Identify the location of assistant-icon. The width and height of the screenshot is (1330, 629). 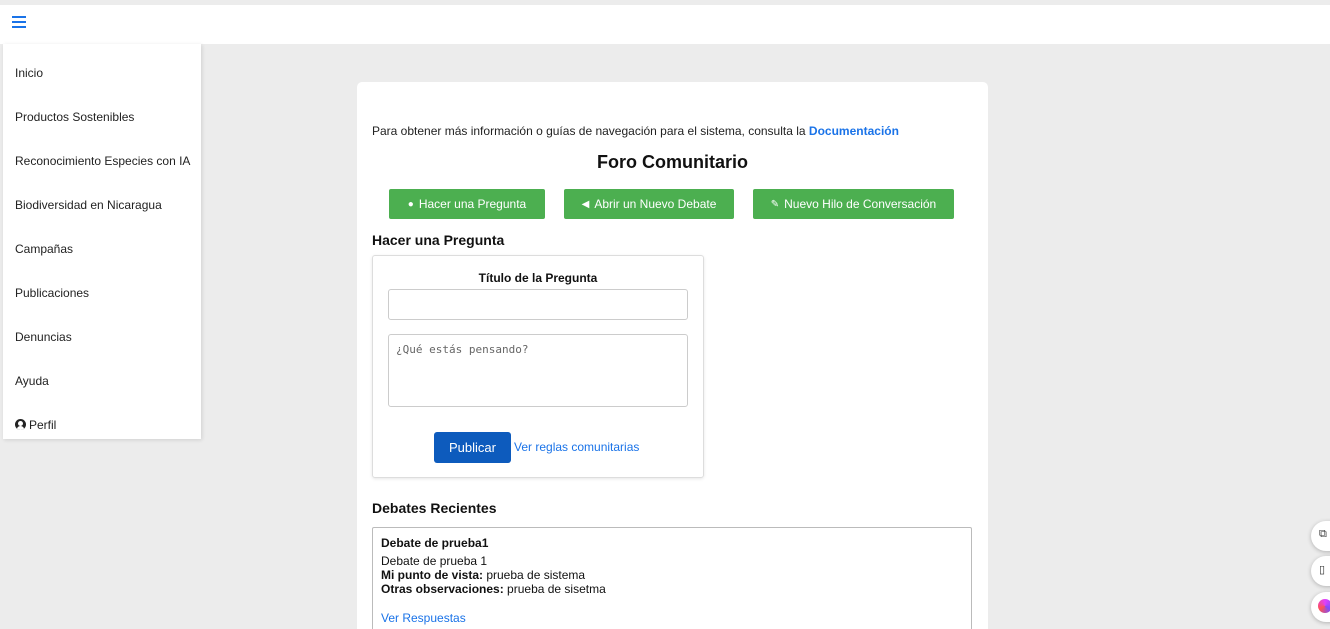
(1324, 606).